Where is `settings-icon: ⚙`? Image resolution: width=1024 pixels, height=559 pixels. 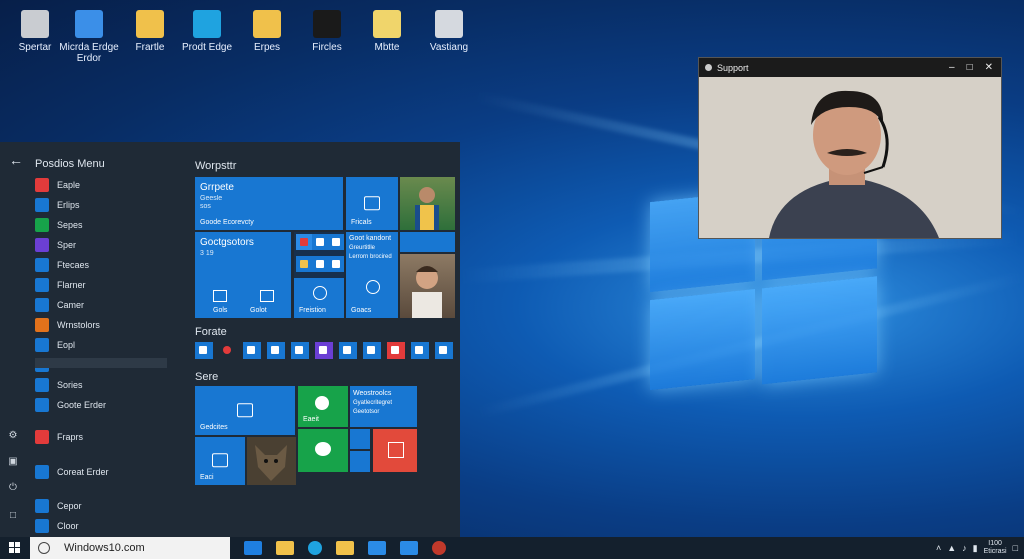
settings-icon: ⚙ is located at coordinates (13, 435).